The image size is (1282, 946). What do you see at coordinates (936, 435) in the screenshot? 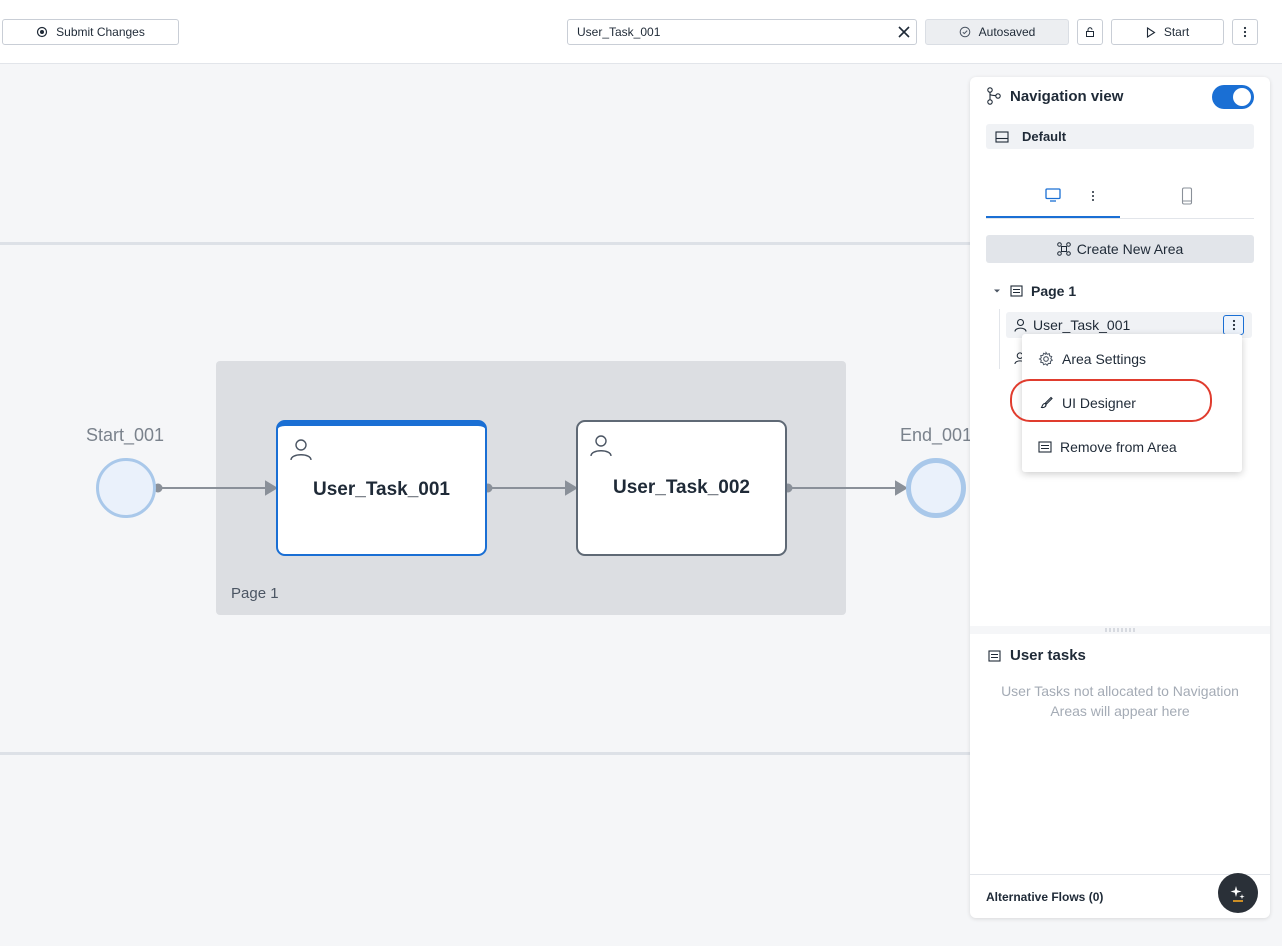
I see `end-event-label: End_001` at bounding box center [936, 435].